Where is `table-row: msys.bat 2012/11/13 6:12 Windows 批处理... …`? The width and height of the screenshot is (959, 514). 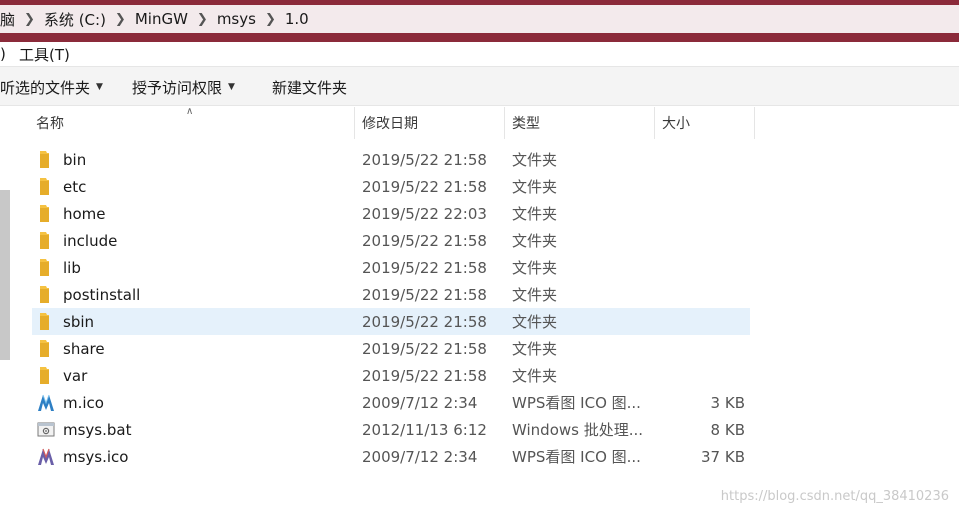 table-row: msys.bat 2012/11/13 6:12 Windows 批处理... … is located at coordinates (391, 429).